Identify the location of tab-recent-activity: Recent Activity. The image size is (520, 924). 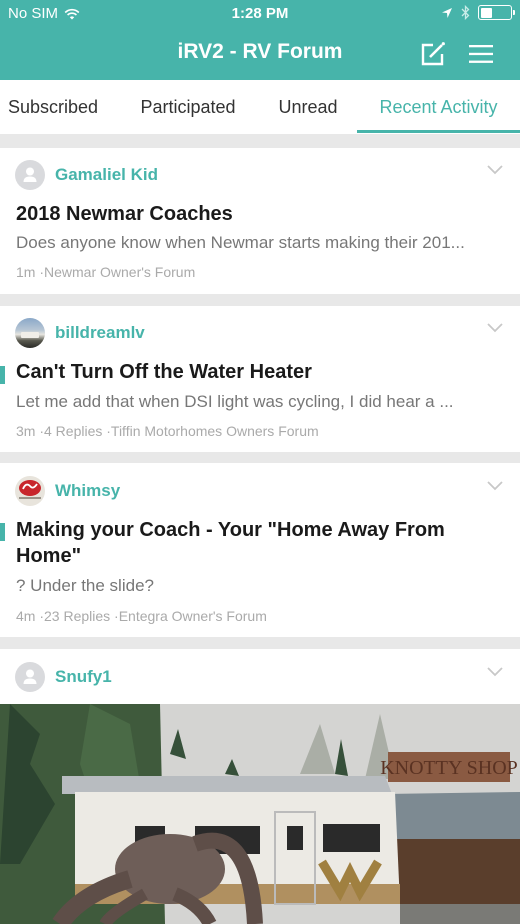
(438, 107).